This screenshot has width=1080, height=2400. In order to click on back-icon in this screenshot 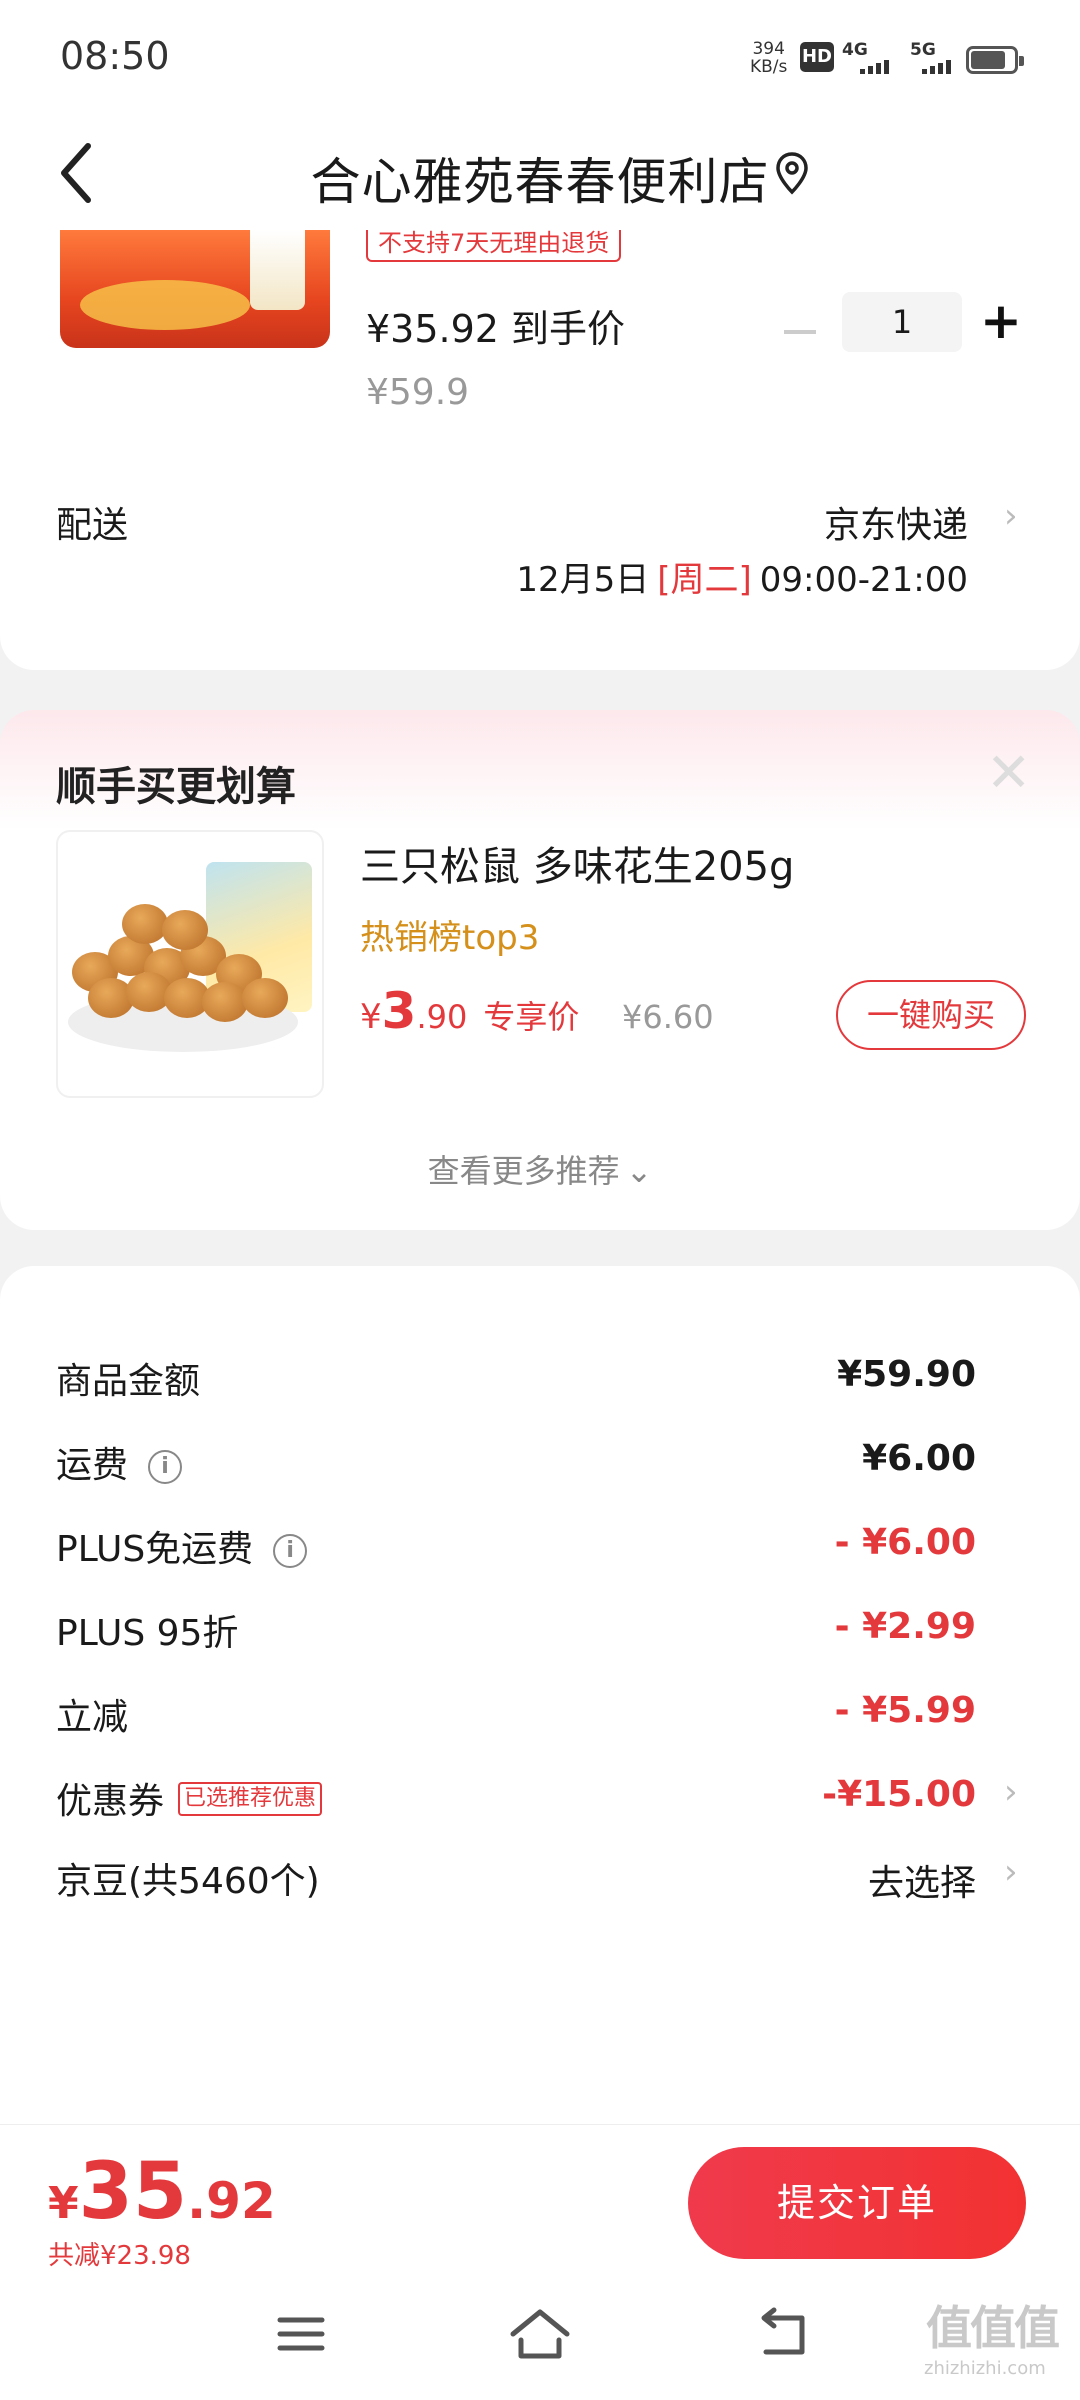, I will do `click(781, 2334)`.